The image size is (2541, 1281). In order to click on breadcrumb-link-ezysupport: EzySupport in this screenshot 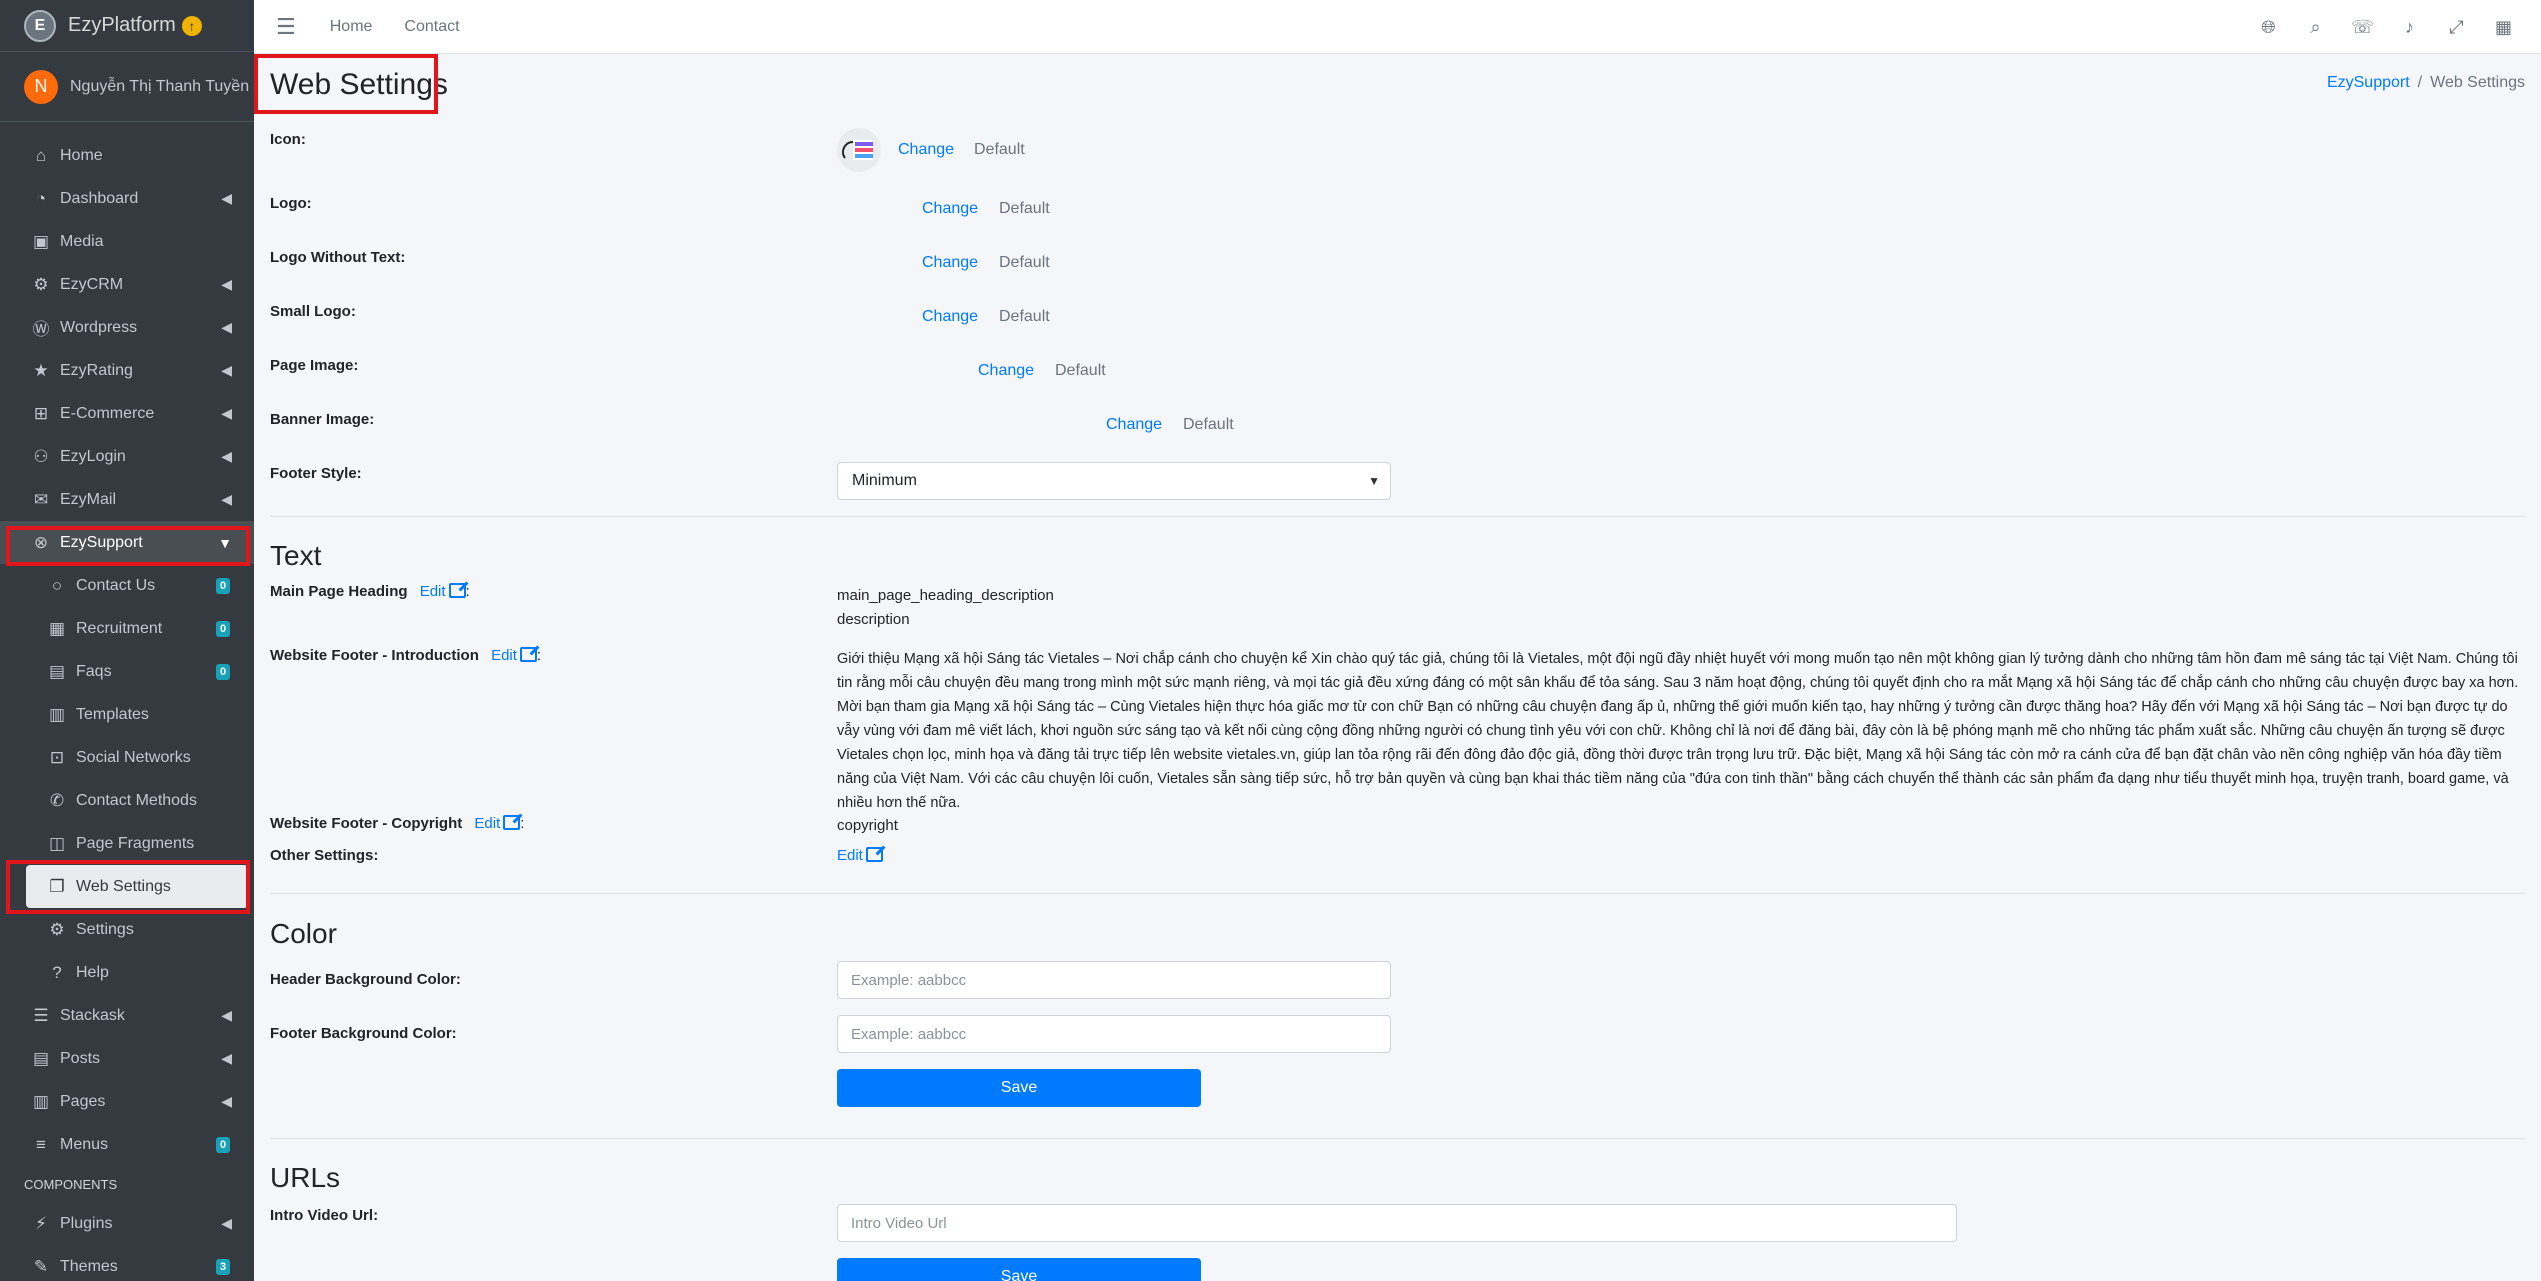, I will do `click(2368, 82)`.